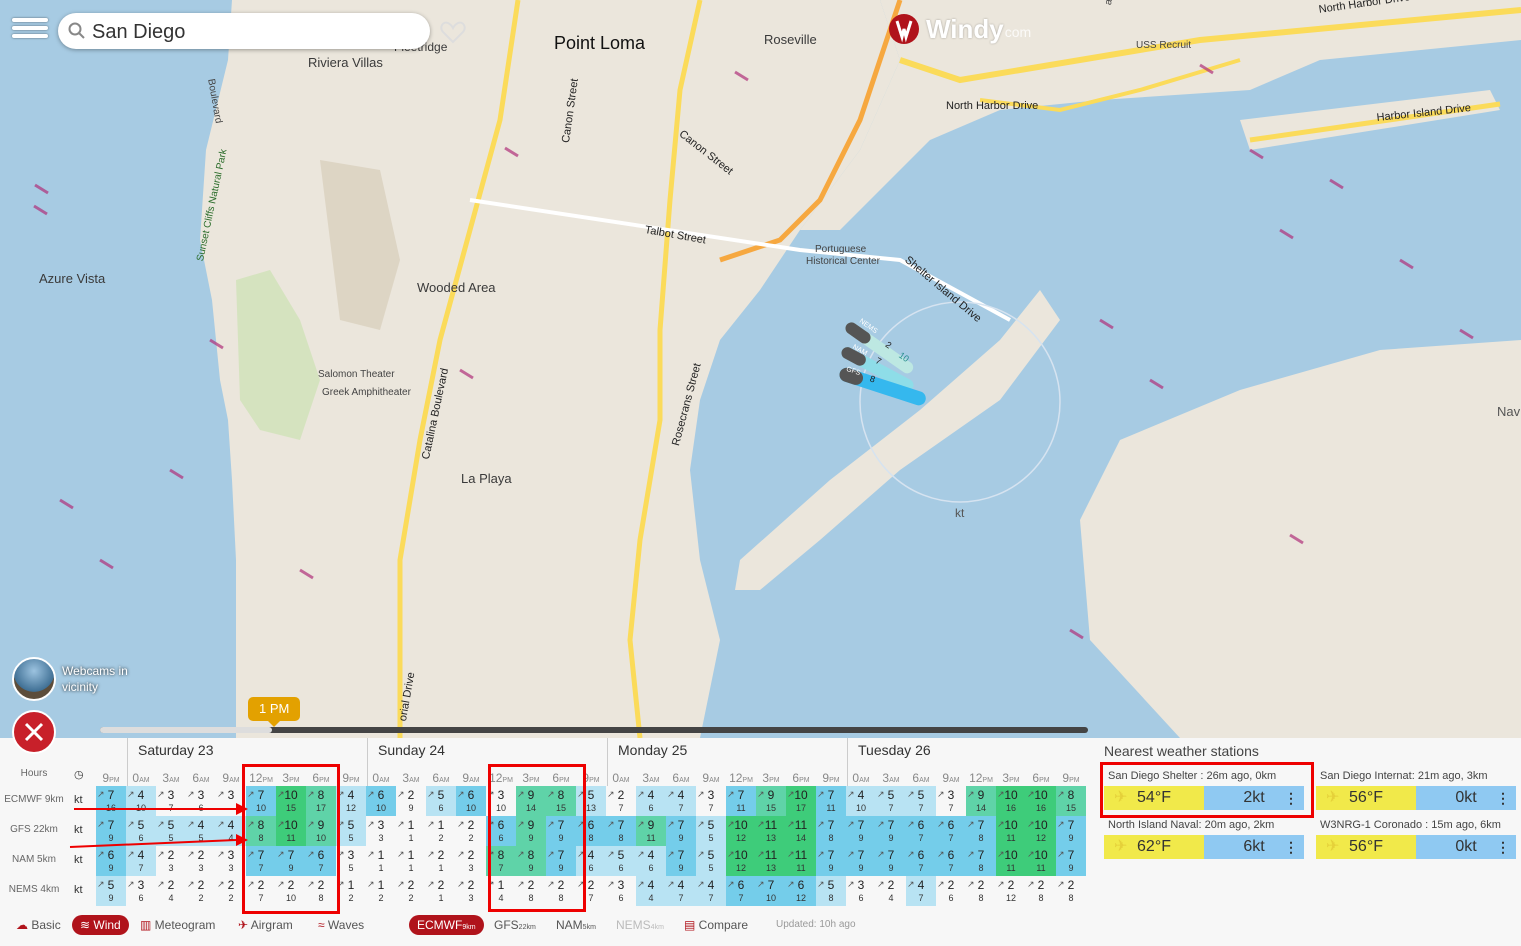  I want to click on forecast-cell: ↗ 4 4, so click(651, 891).